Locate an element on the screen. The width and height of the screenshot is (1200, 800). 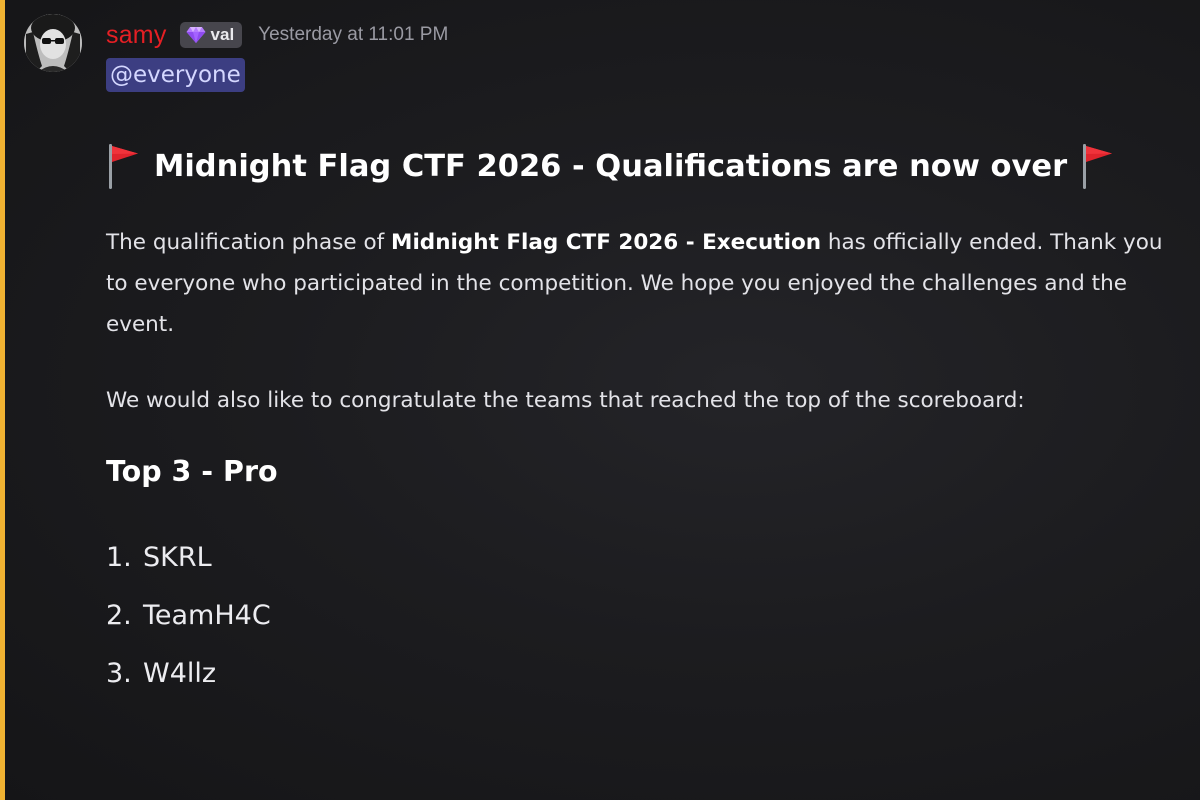
tag-label: val is located at coordinates (222, 34).